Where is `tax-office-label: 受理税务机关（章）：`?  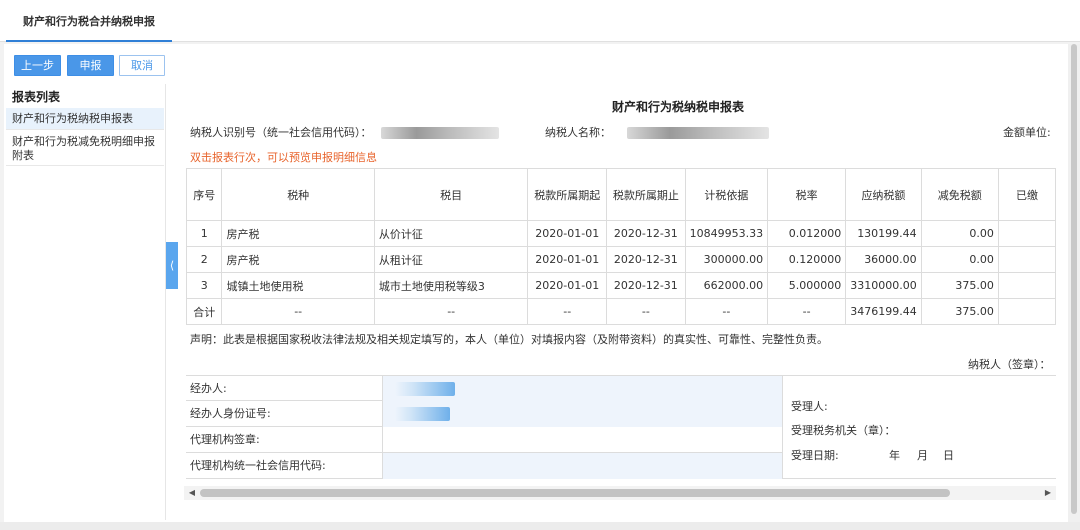 tax-office-label: 受理税务机关（章）： is located at coordinates (843, 430).